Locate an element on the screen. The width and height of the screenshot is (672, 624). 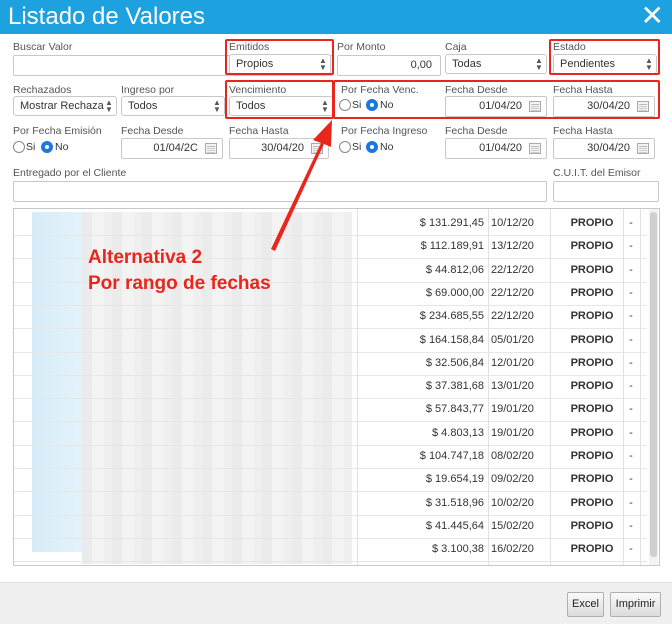
close-icon: ✕ is located at coordinates (652, 16).